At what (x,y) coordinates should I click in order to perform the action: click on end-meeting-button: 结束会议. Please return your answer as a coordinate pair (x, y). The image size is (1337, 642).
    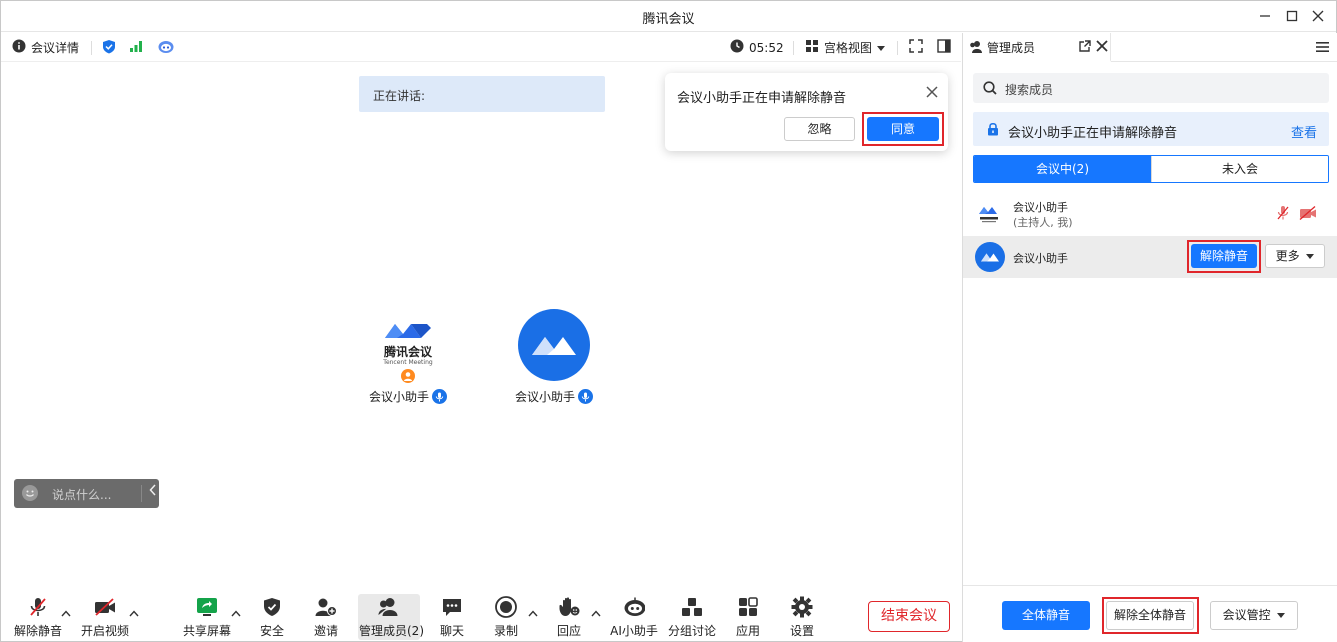
    Looking at the image, I should click on (909, 616).